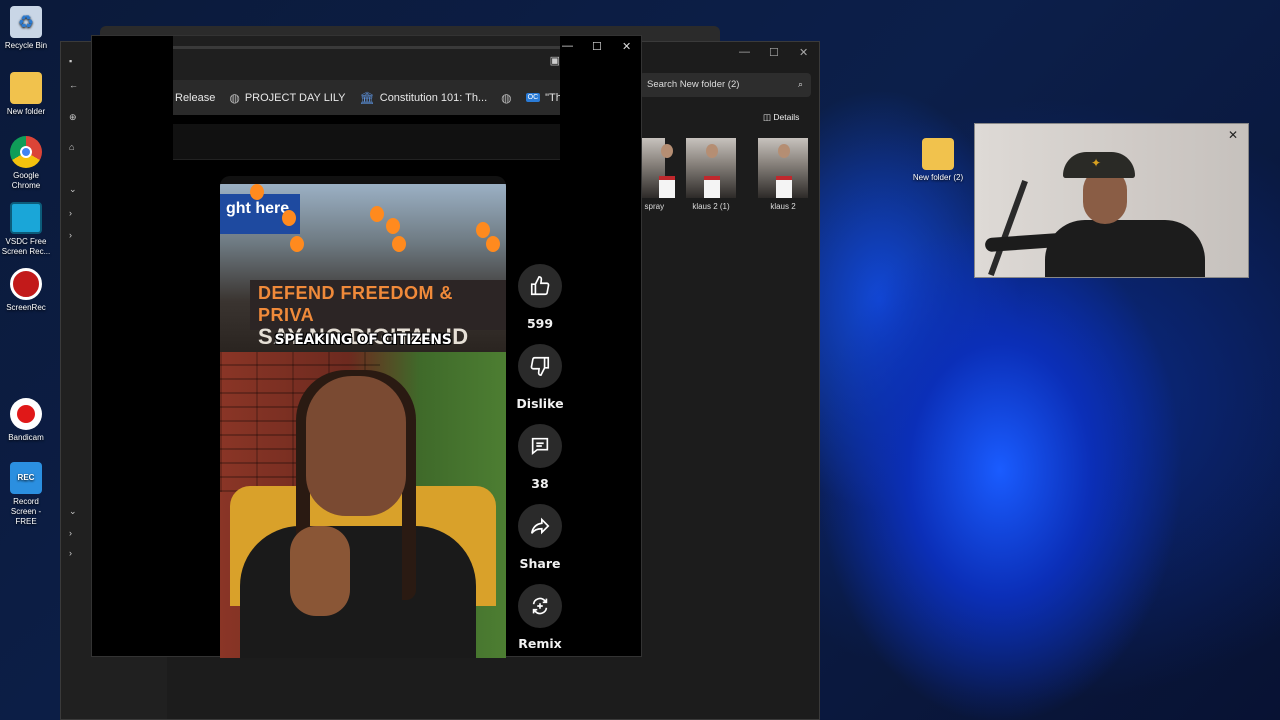 The width and height of the screenshot is (1280, 720). I want to click on webcam-person-body, so click(1125, 248).